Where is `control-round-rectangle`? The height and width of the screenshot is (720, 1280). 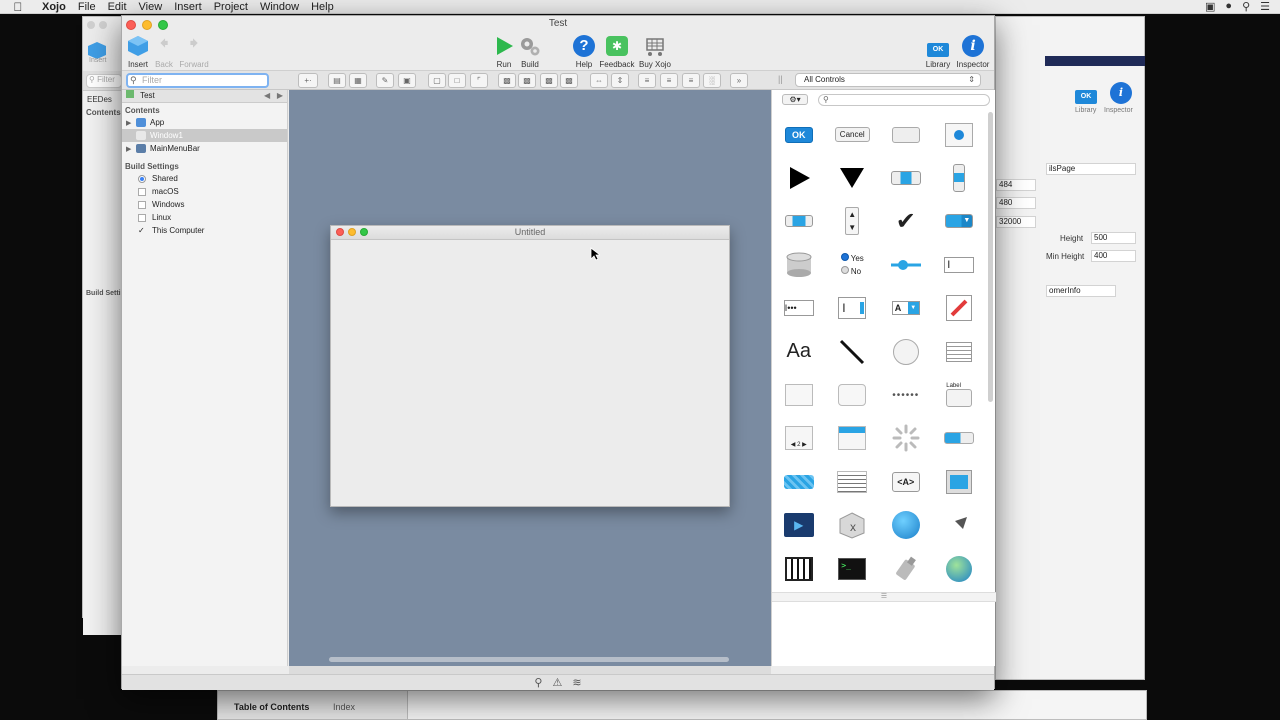
control-round-rectangle is located at coordinates (853, 394).